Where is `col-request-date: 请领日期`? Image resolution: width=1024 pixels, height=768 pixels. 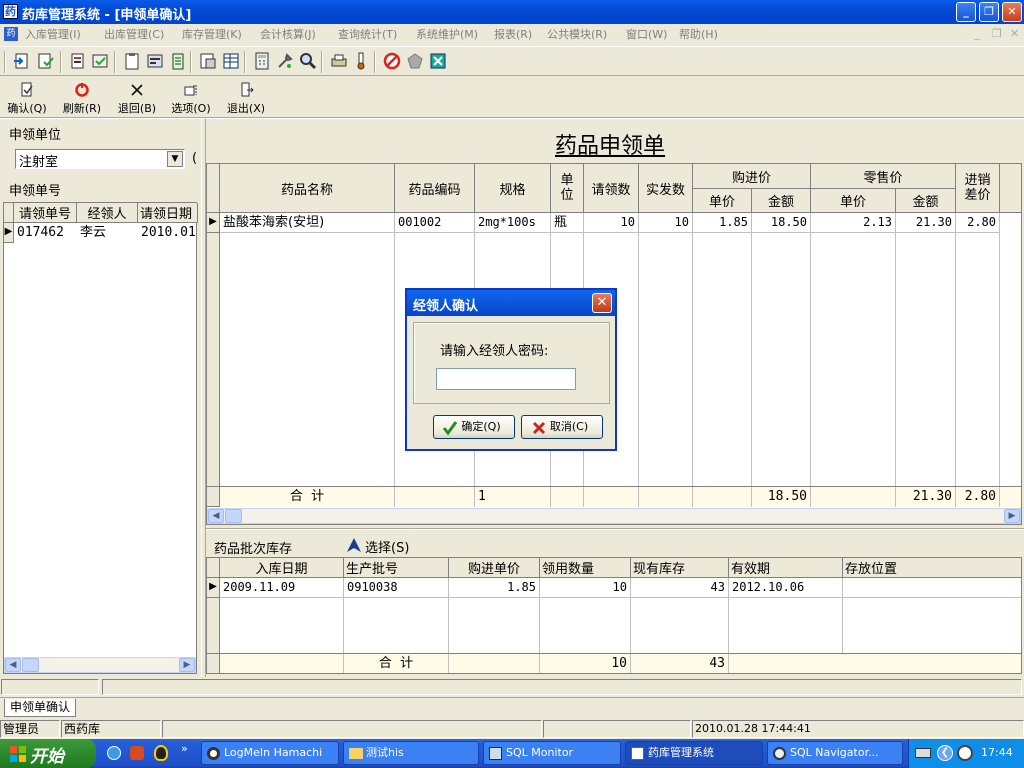 col-request-date: 请领日期 is located at coordinates (168, 213).